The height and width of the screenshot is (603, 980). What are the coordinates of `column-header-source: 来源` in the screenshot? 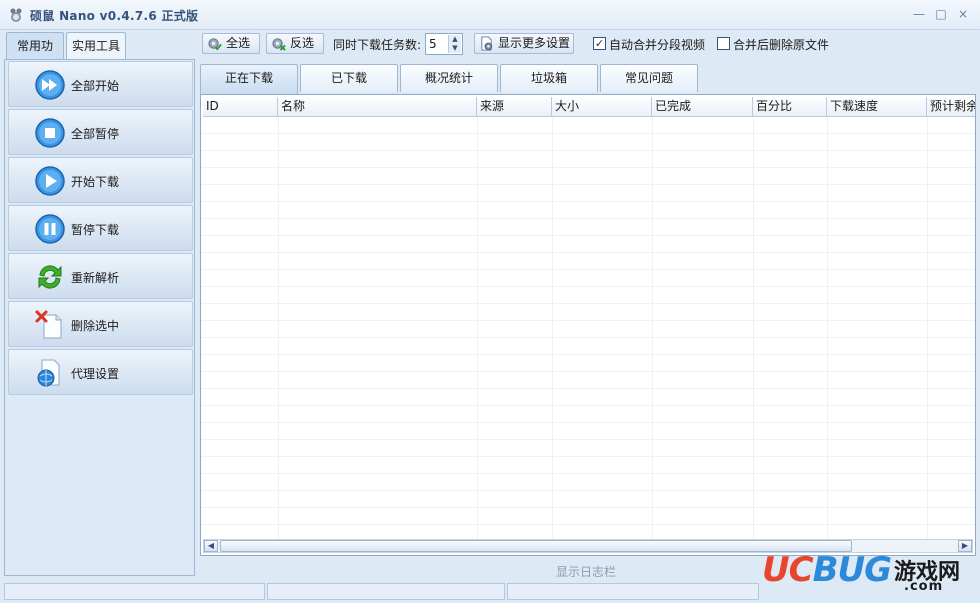 It's located at (514, 107).